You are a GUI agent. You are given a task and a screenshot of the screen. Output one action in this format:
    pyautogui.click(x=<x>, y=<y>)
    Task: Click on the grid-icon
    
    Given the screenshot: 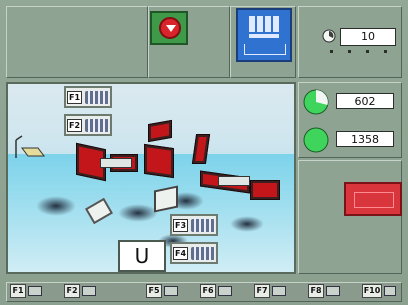 What is the action you would take?
    pyautogui.click(x=264, y=24)
    